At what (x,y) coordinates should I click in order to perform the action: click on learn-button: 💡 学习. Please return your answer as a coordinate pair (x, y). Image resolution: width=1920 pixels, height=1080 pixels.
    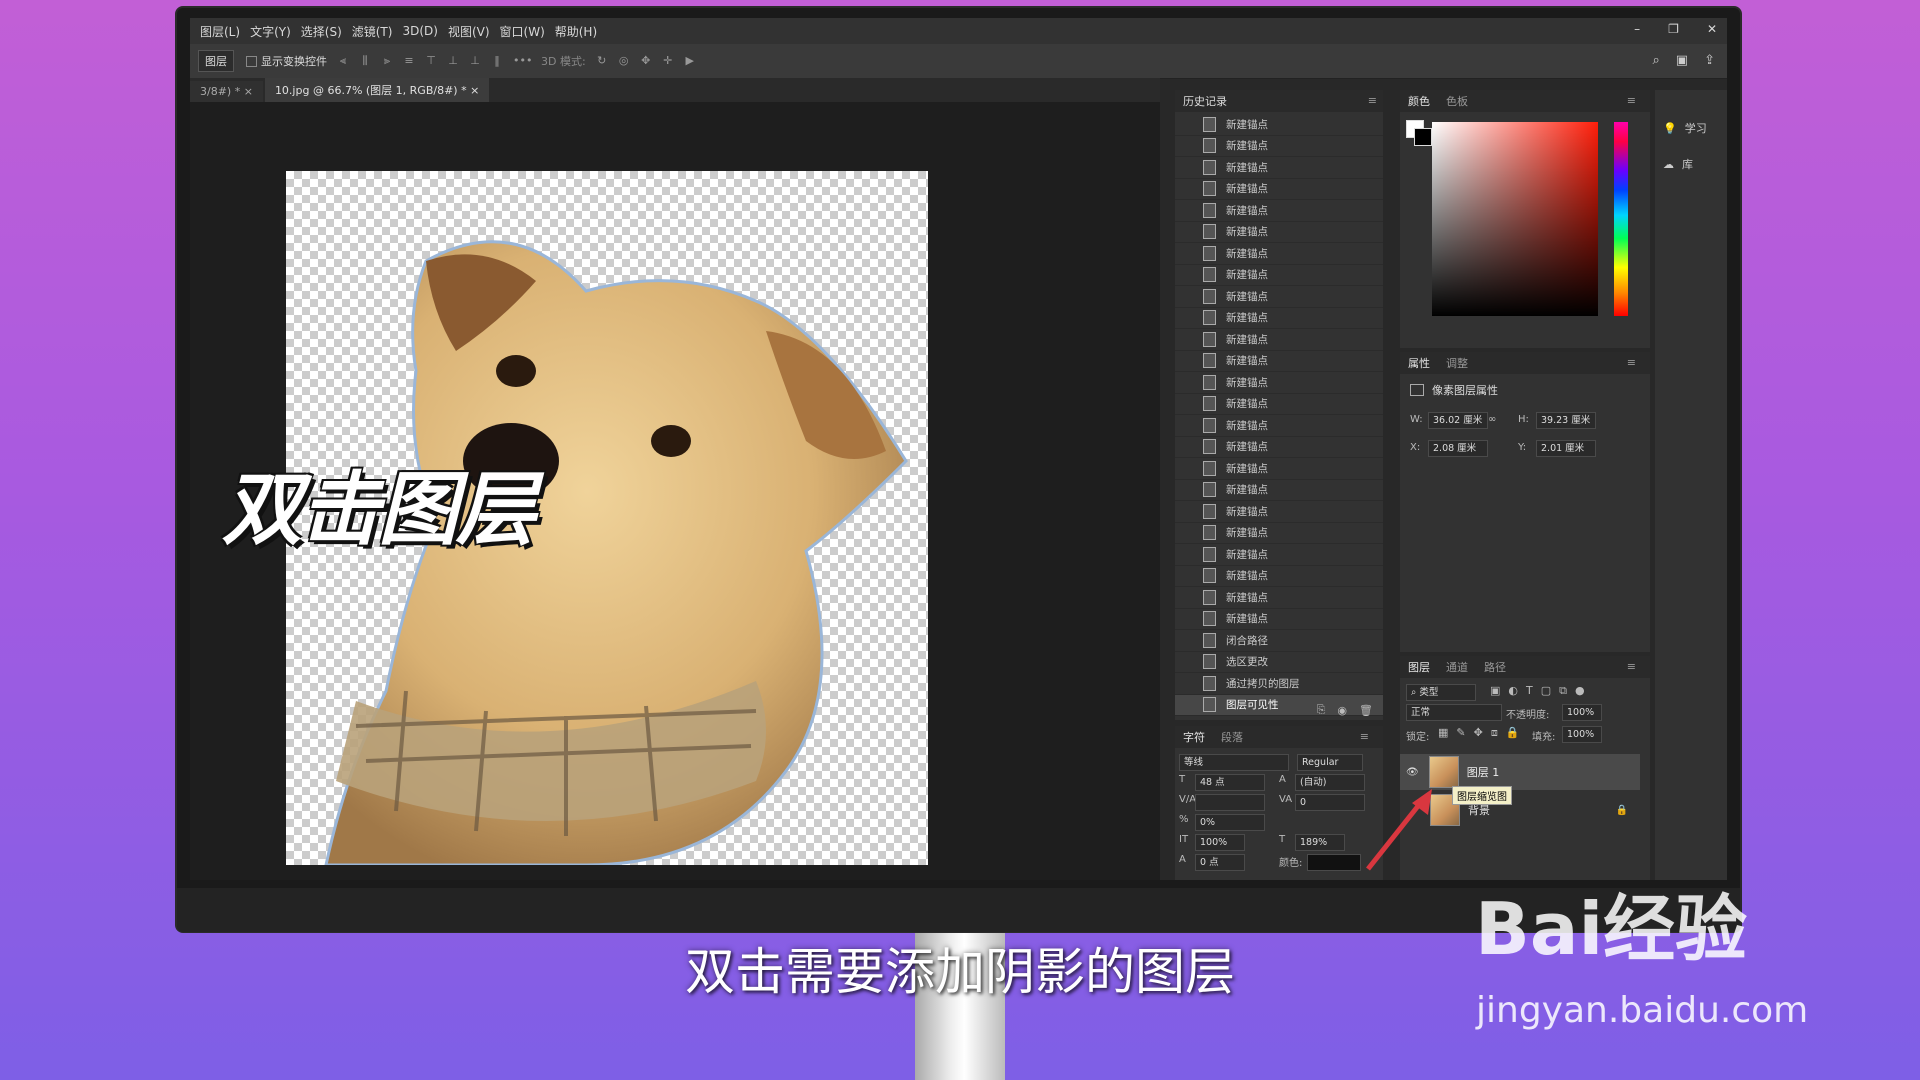
    Looking at the image, I should click on (1685, 128).